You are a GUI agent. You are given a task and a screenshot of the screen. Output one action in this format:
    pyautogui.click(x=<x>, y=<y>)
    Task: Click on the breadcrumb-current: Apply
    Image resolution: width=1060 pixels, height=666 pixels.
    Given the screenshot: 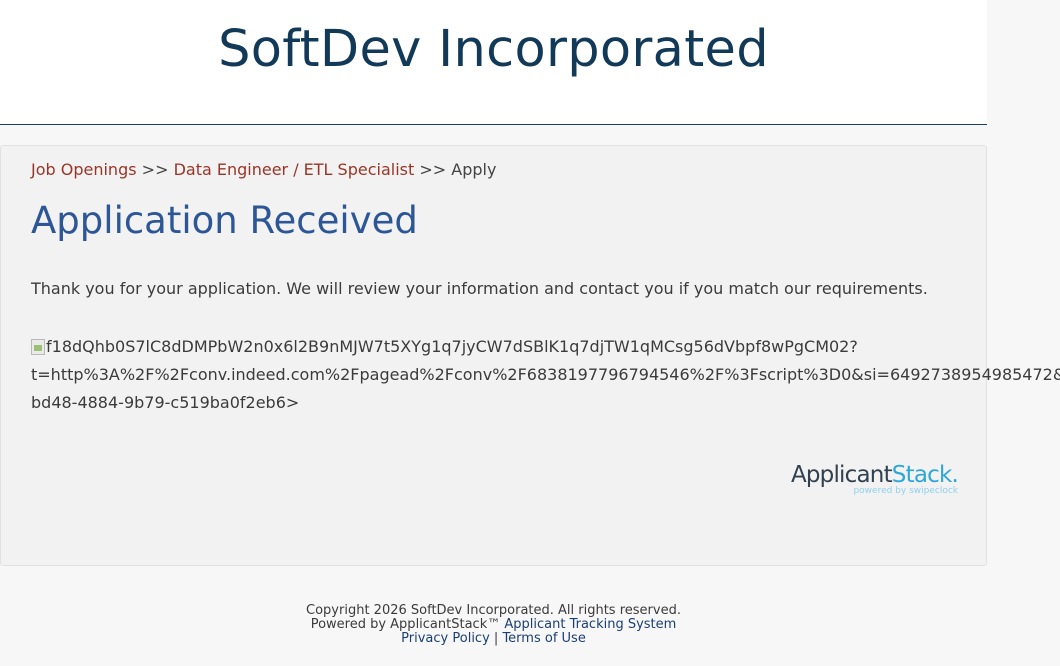 What is the action you would take?
    pyautogui.click(x=474, y=169)
    